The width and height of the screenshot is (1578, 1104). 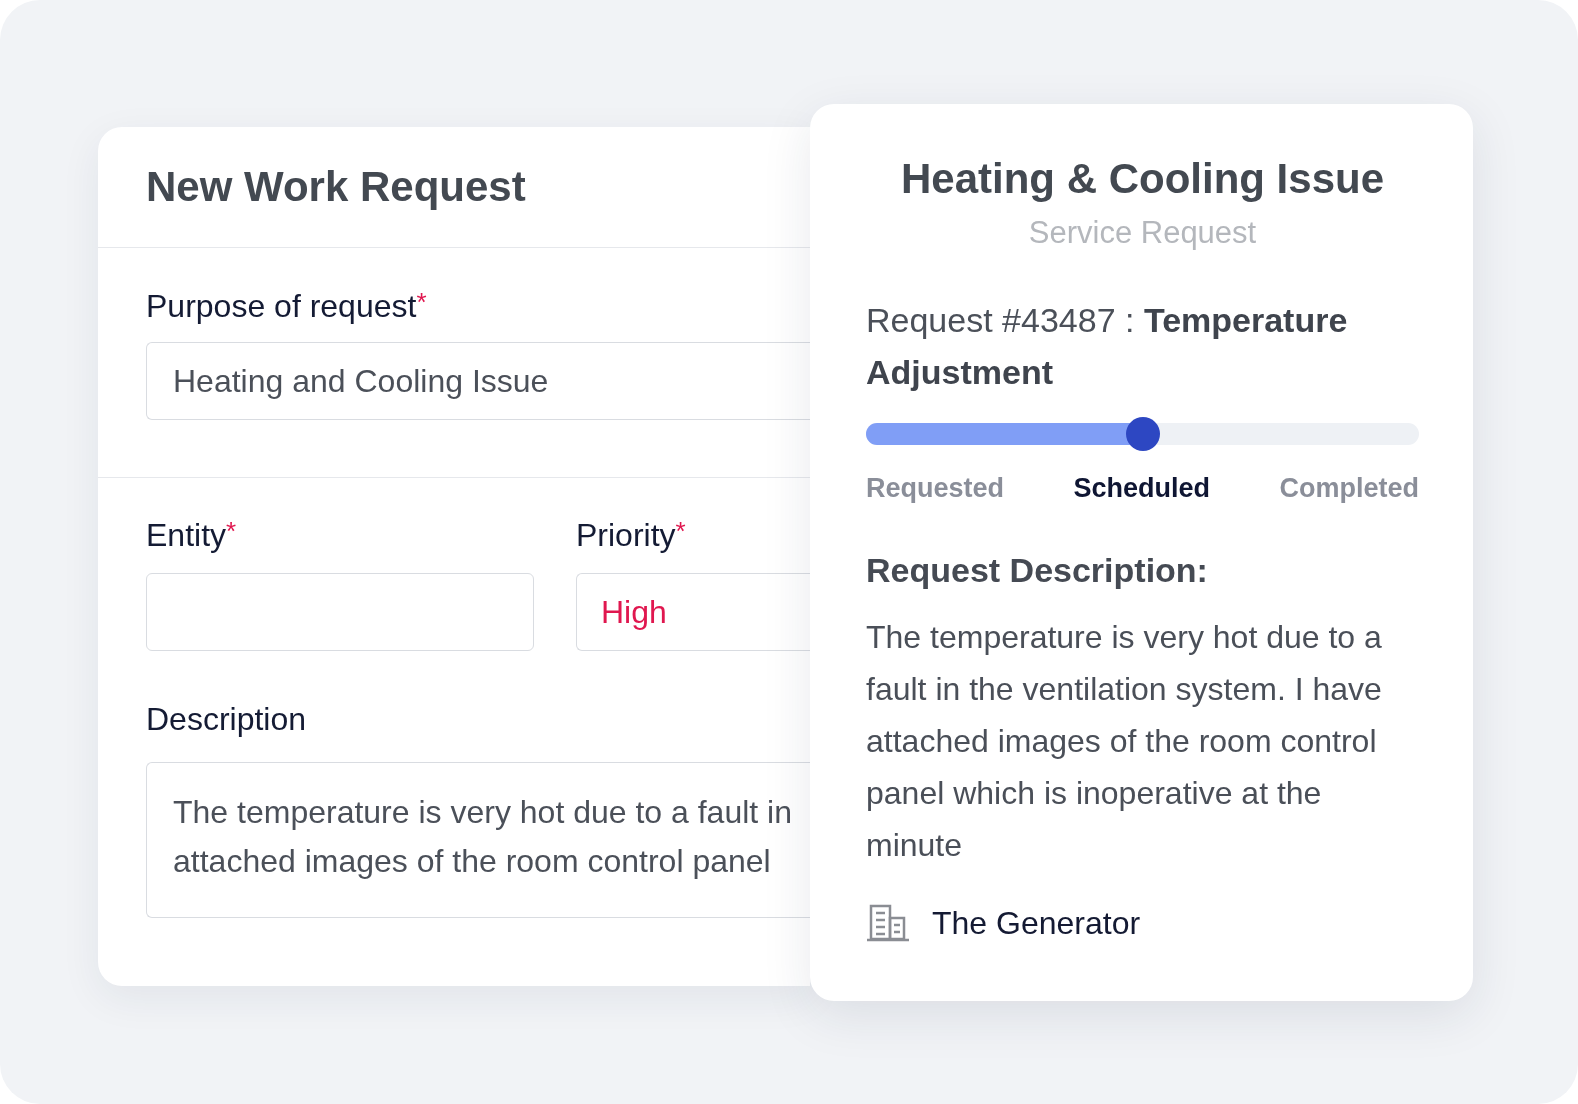 I want to click on location-text: The Generator, so click(x=1036, y=923).